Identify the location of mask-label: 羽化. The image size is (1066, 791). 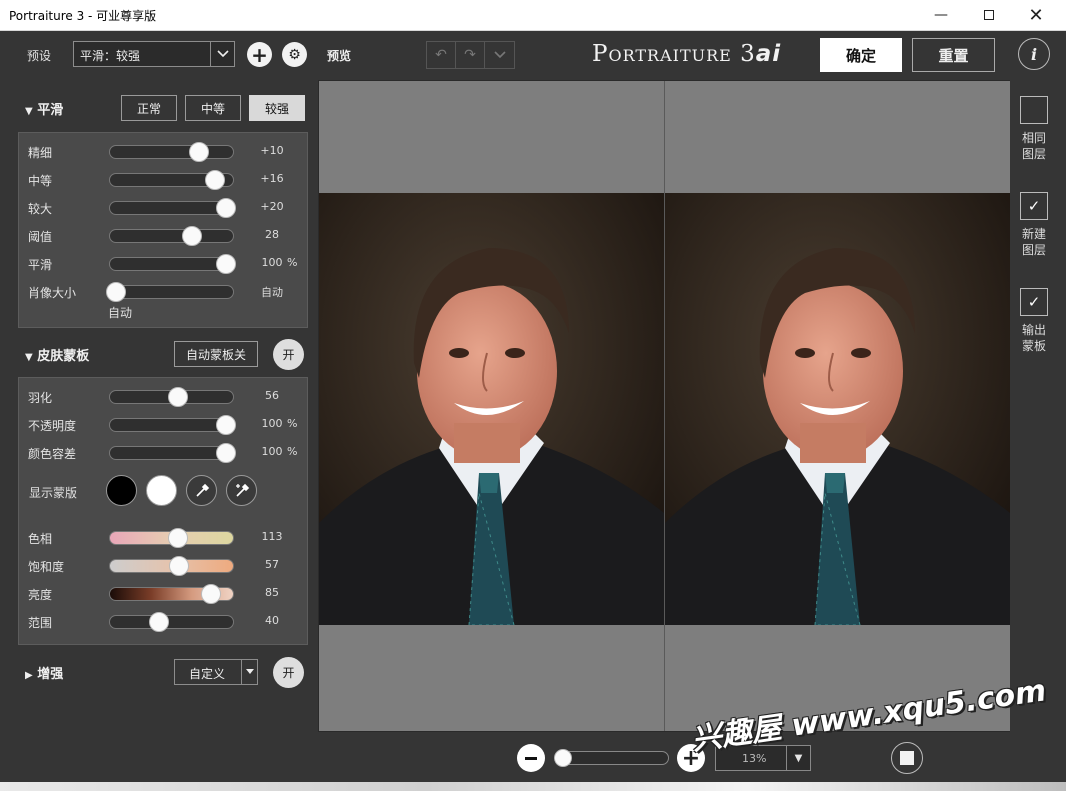
(40, 398).